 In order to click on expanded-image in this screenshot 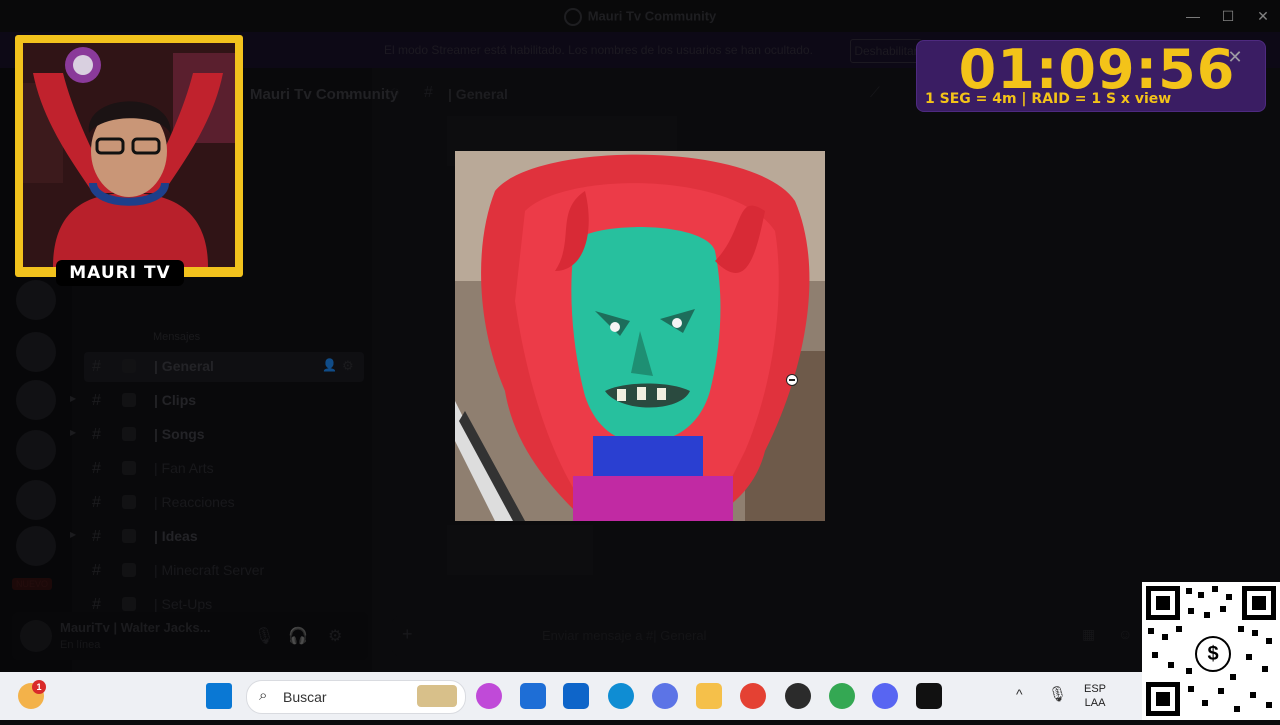, I will do `click(640, 336)`.